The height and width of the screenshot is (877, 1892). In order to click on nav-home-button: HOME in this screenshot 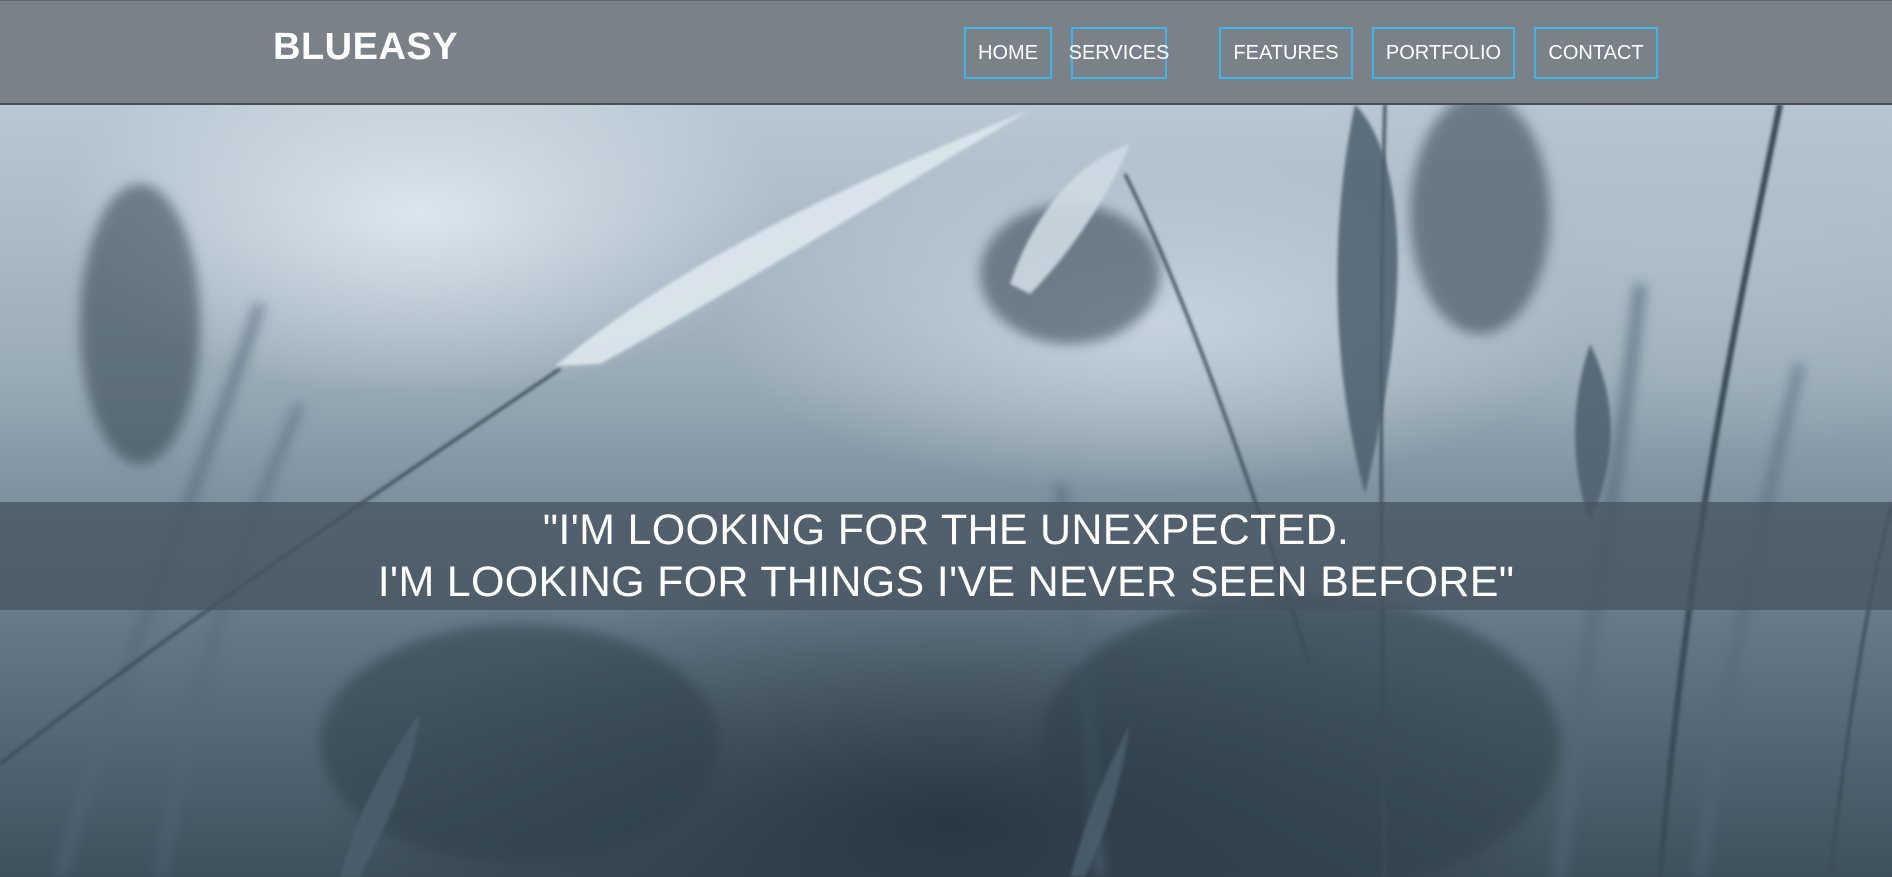, I will do `click(1008, 53)`.